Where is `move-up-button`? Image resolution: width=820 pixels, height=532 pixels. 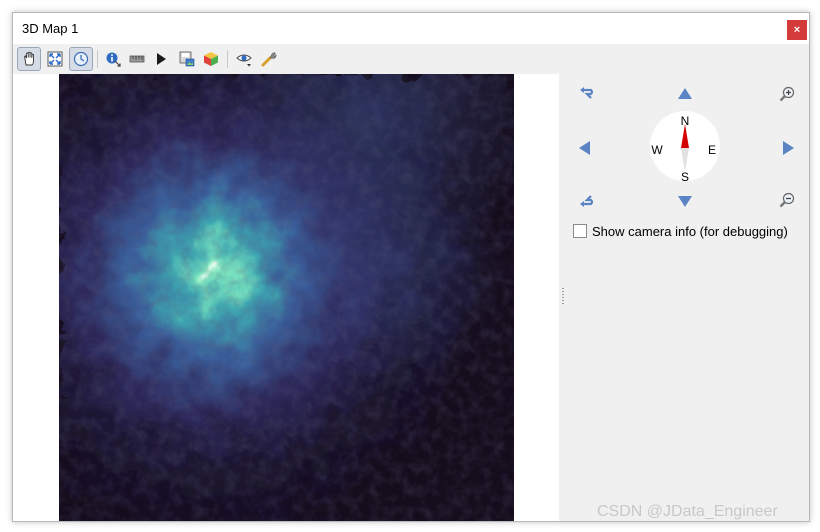 move-up-button is located at coordinates (685, 94).